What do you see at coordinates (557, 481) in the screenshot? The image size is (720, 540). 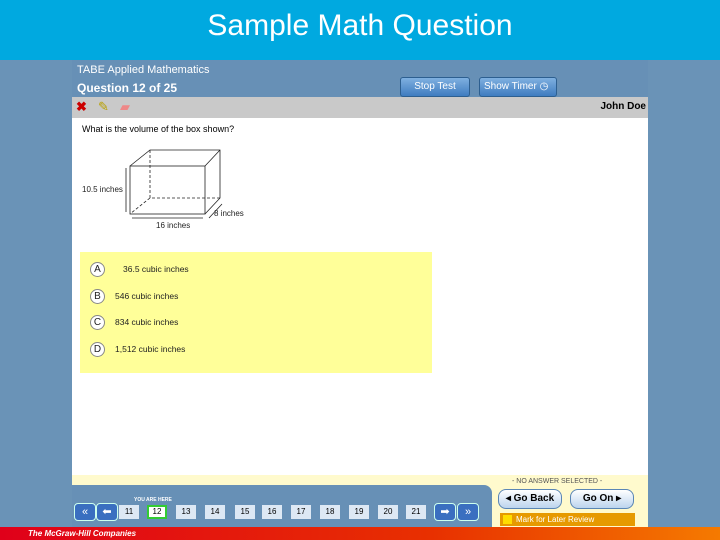 I see `answer-status: - NO ANSWER SELECTED -` at bounding box center [557, 481].